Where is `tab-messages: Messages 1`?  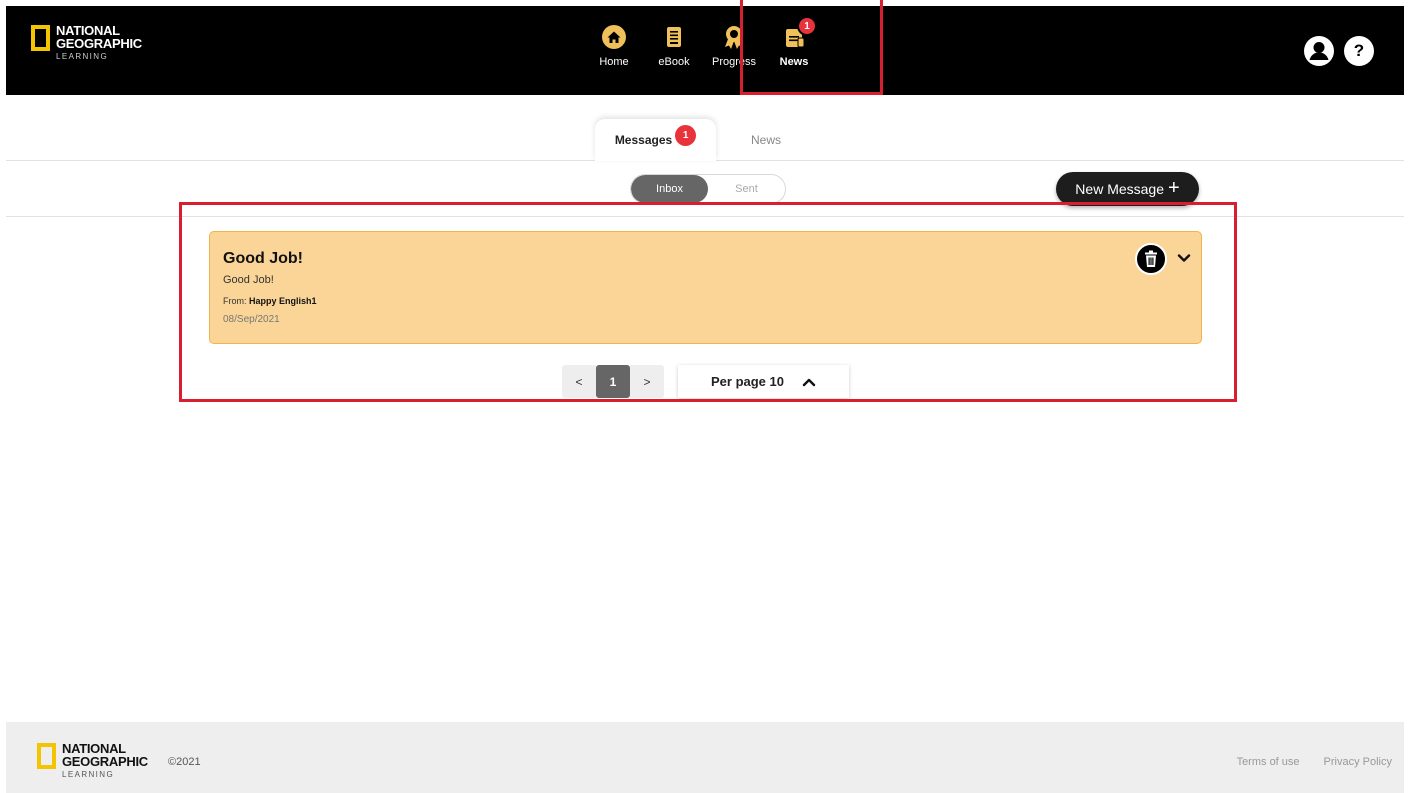 tab-messages: Messages 1 is located at coordinates (655, 140).